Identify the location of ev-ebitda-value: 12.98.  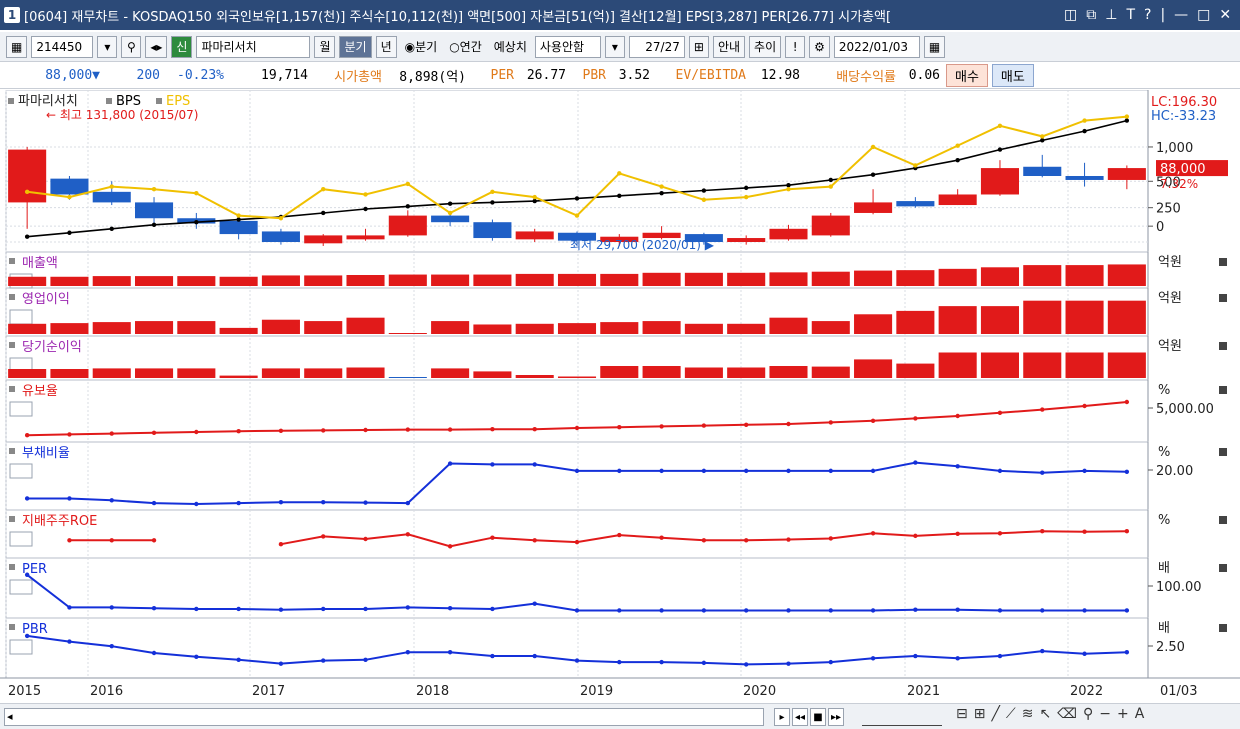
(780, 75).